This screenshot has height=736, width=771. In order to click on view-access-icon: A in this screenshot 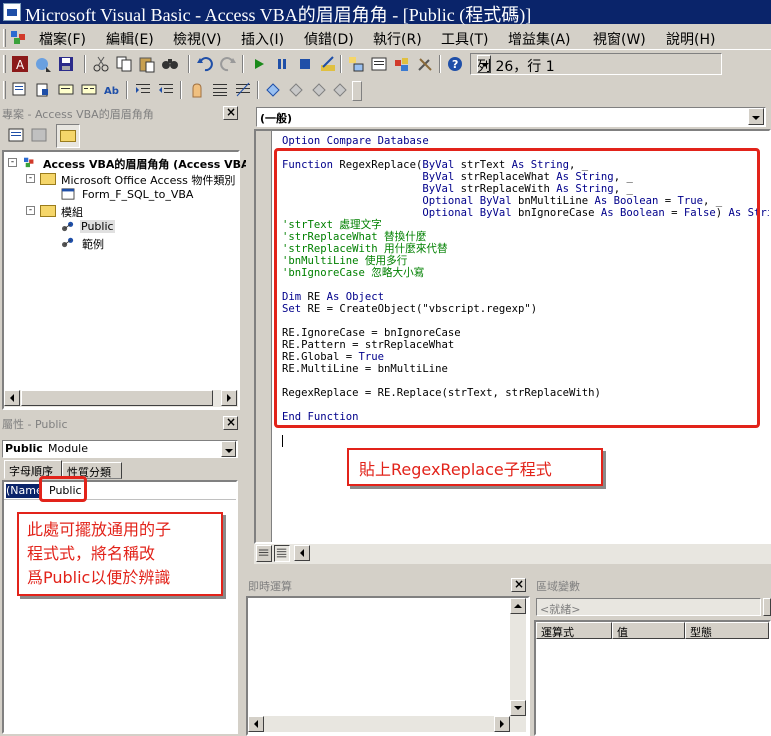, I will do `click(20, 64)`.